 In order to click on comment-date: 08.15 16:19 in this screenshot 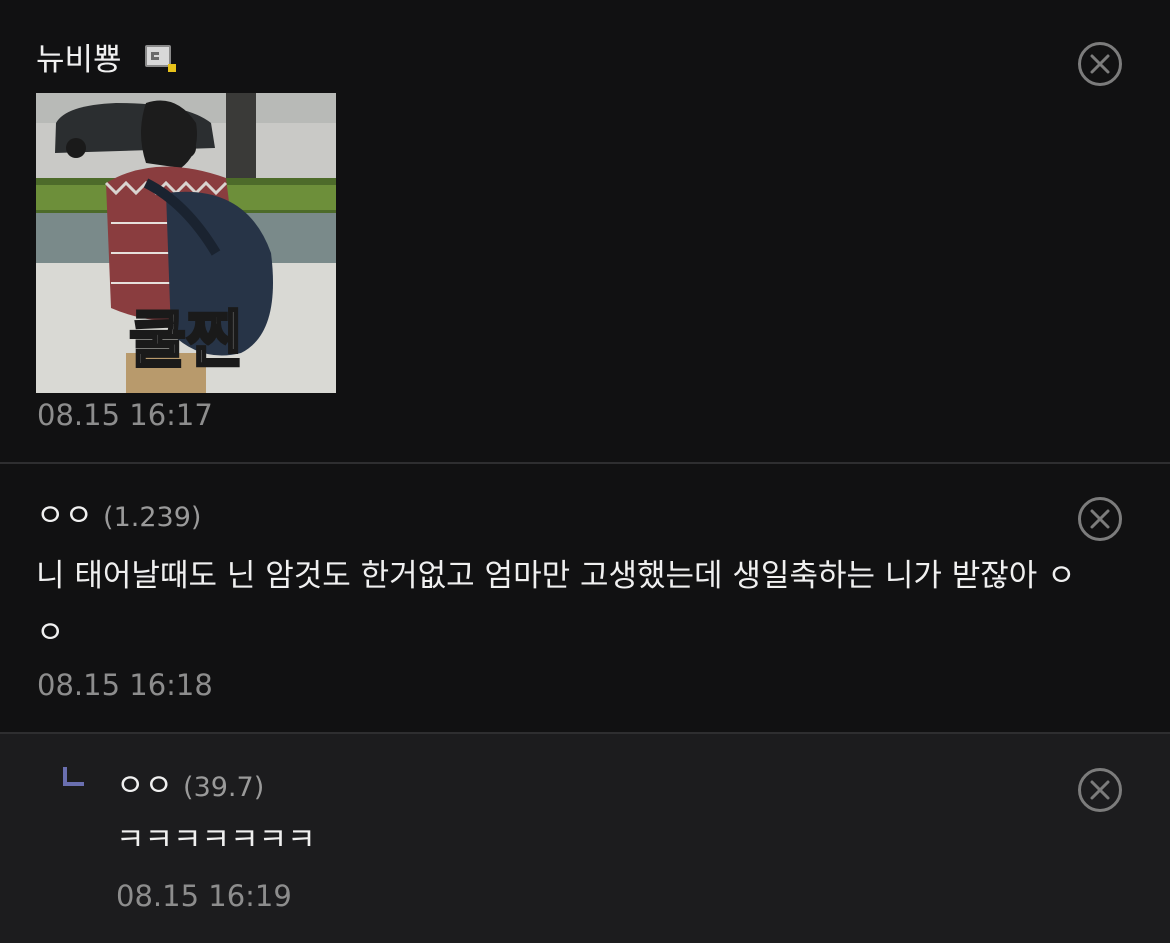, I will do `click(204, 896)`.